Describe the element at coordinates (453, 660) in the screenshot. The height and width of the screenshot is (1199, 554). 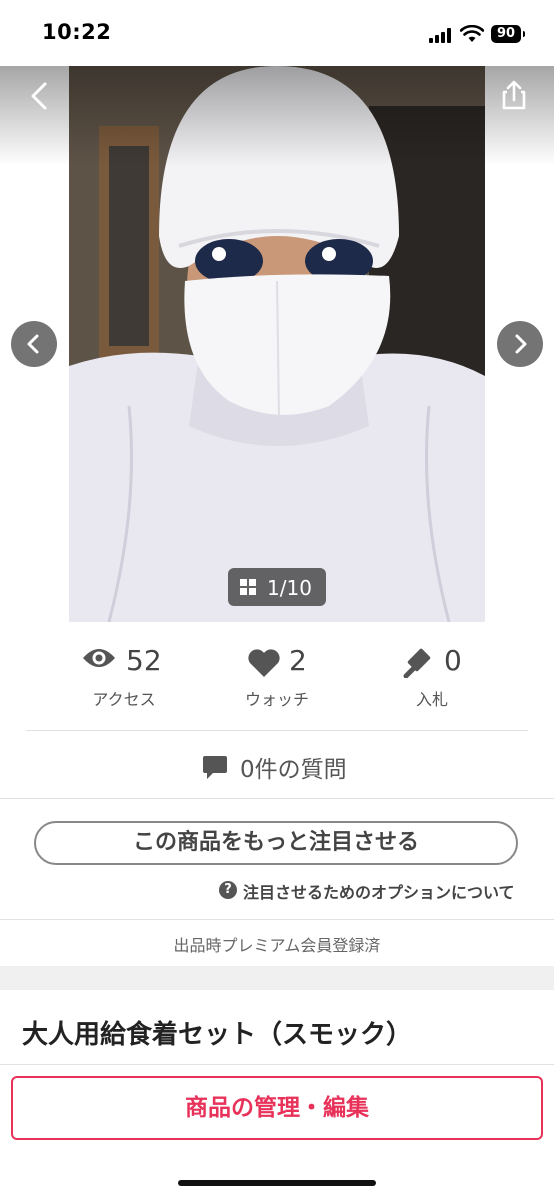
I see `bids-count: 0` at that location.